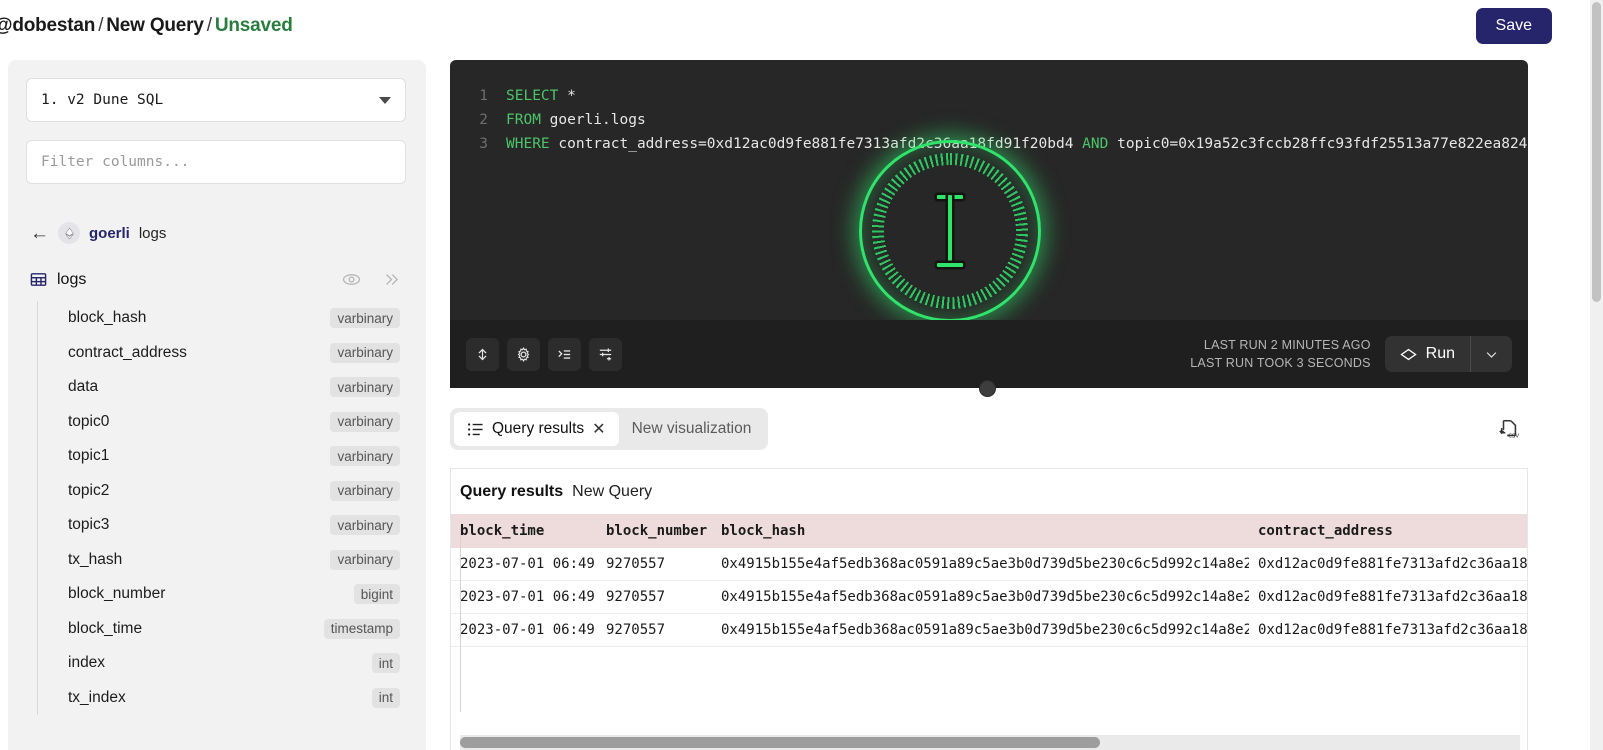 The height and width of the screenshot is (750, 1603). Describe the element at coordinates (1408, 354) in the screenshot. I see `diamond-icon` at that location.